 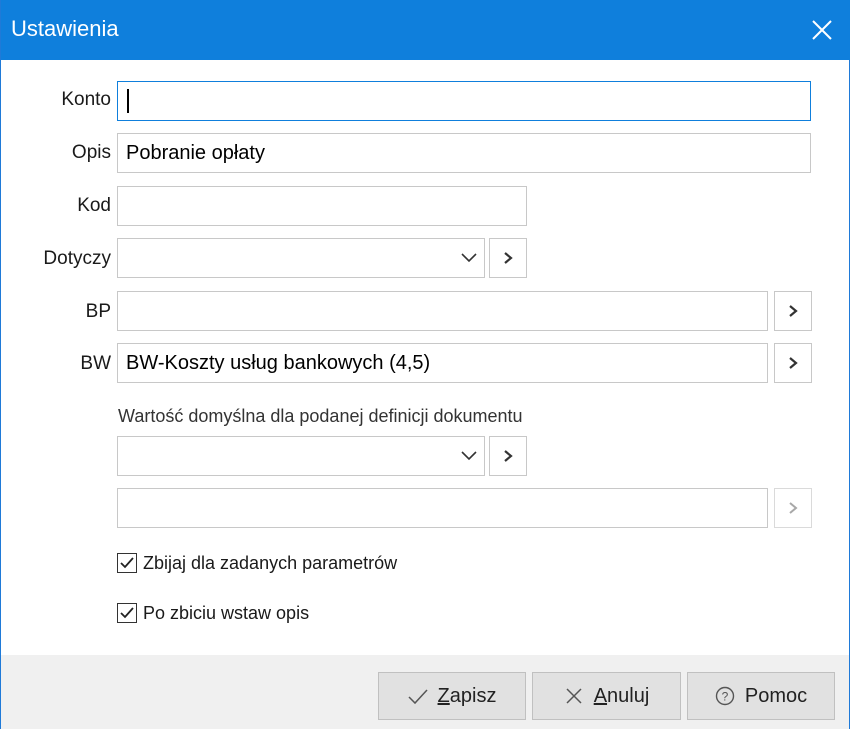 What do you see at coordinates (301, 456) in the screenshot?
I see `document-definition-combo` at bounding box center [301, 456].